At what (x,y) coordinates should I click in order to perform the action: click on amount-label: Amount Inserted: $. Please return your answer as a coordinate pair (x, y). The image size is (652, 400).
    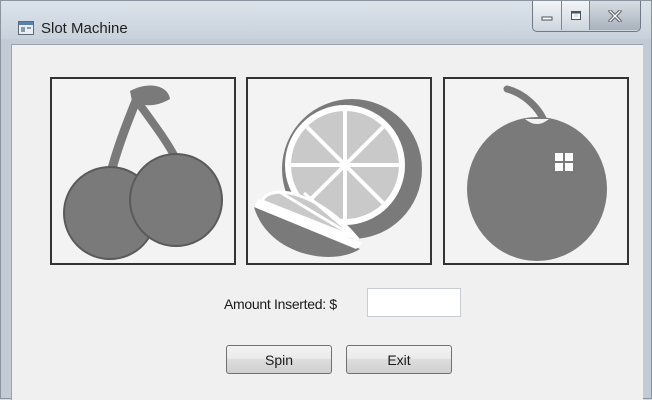
    Looking at the image, I should click on (280, 304).